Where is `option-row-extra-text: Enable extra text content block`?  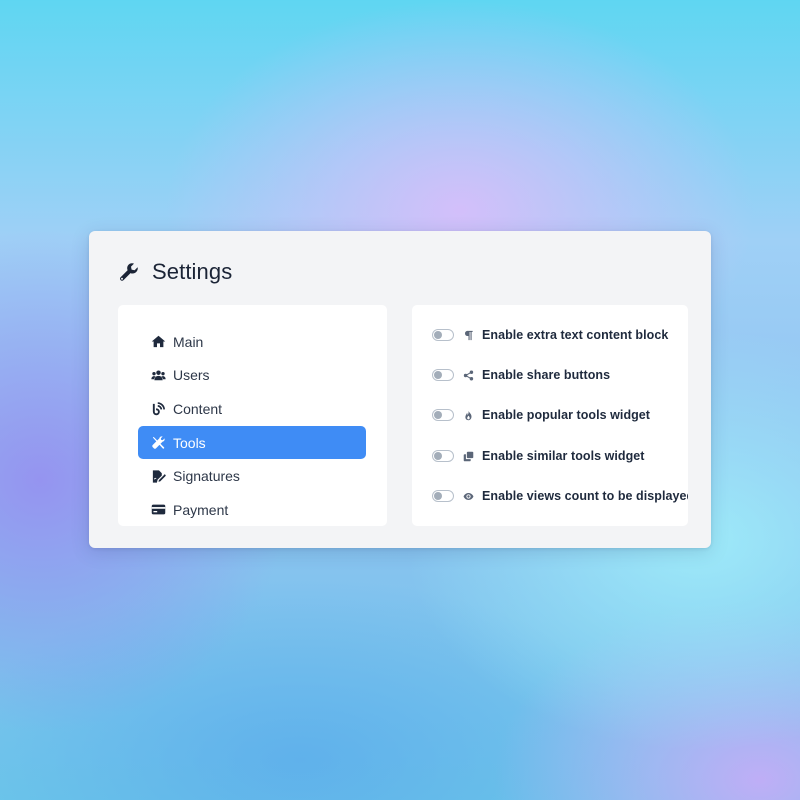 option-row-extra-text: Enable extra text content block is located at coordinates (550, 335).